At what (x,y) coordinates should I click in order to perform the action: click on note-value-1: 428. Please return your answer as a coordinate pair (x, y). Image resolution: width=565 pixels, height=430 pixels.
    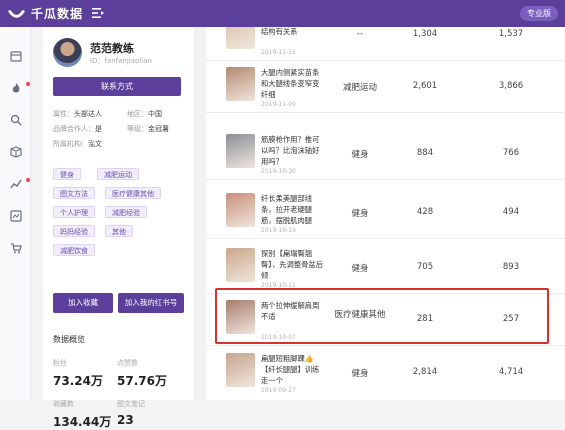
    Looking at the image, I should click on (425, 212).